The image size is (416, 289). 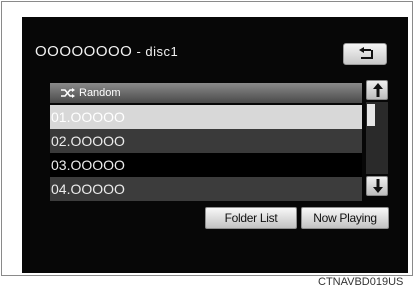 What do you see at coordinates (88, 189) in the screenshot?
I see `track-label: 04.OOOOO` at bounding box center [88, 189].